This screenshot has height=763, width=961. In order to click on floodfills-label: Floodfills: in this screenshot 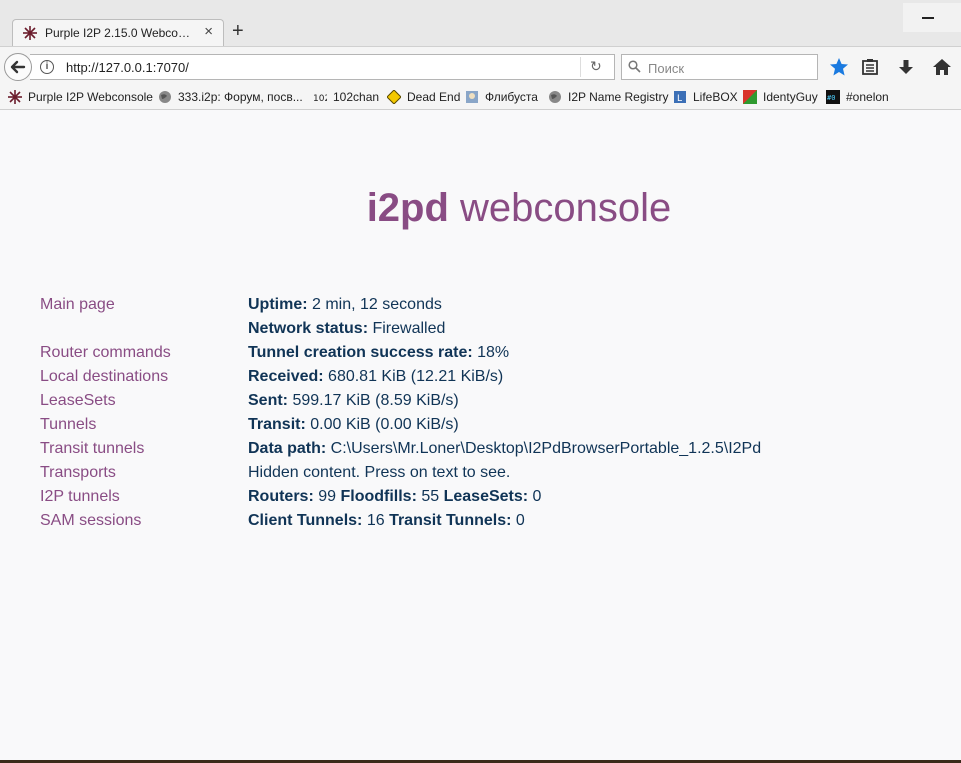, I will do `click(378, 496)`.